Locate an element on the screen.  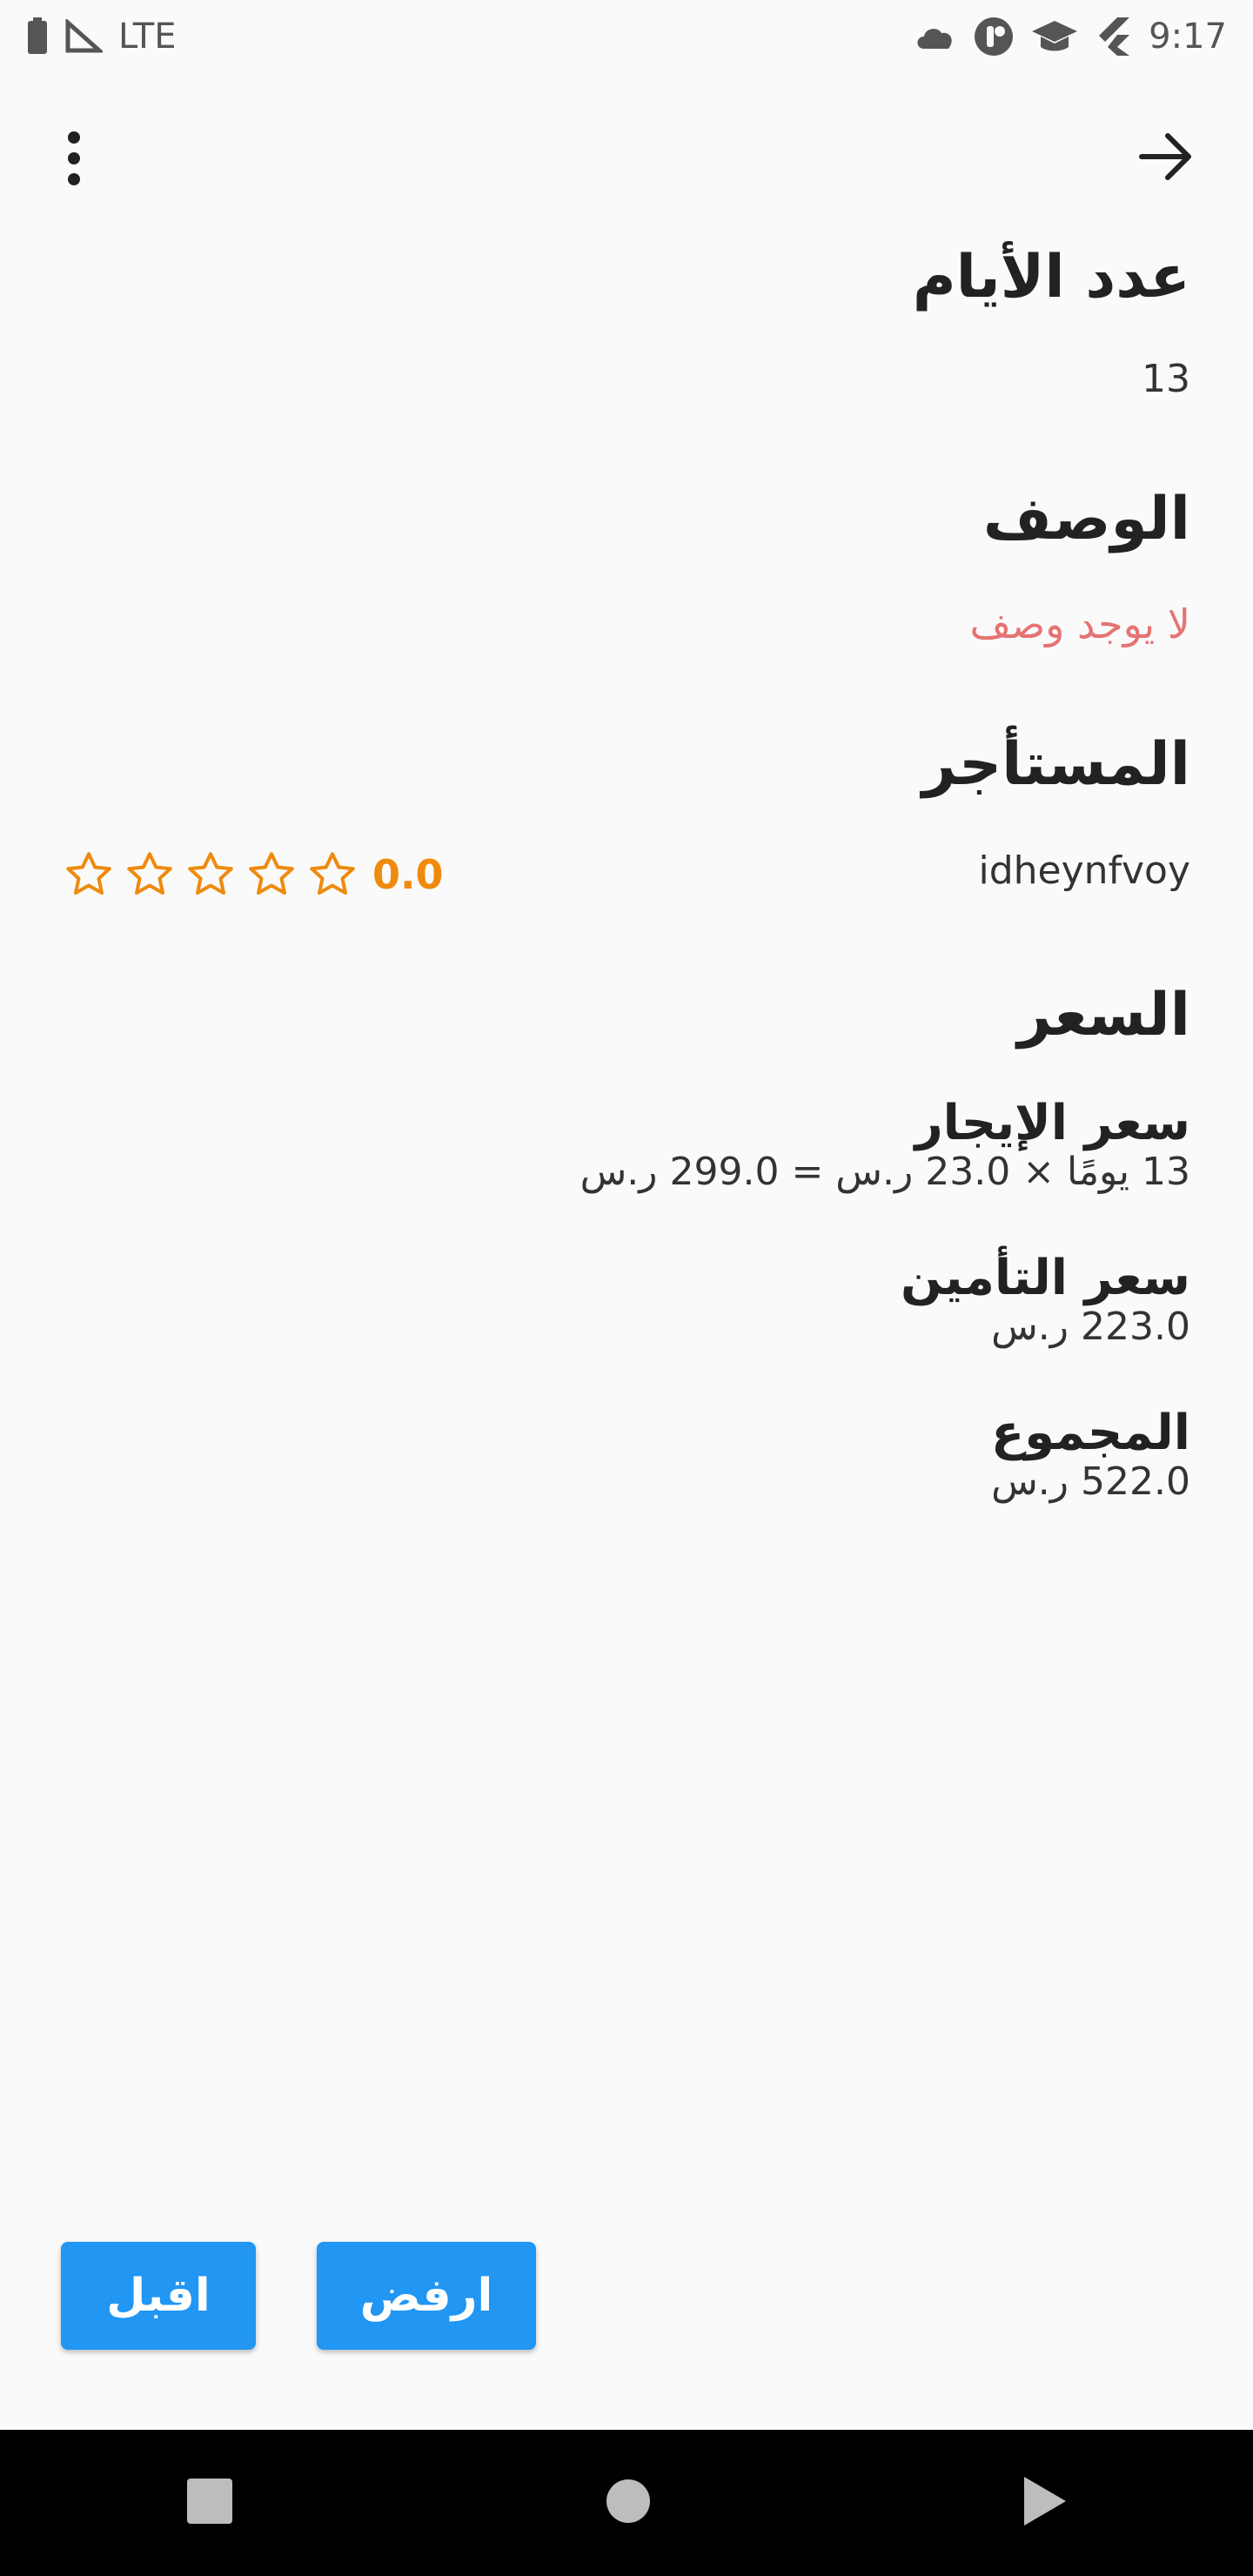
more-vert-icon is located at coordinates (74, 160).